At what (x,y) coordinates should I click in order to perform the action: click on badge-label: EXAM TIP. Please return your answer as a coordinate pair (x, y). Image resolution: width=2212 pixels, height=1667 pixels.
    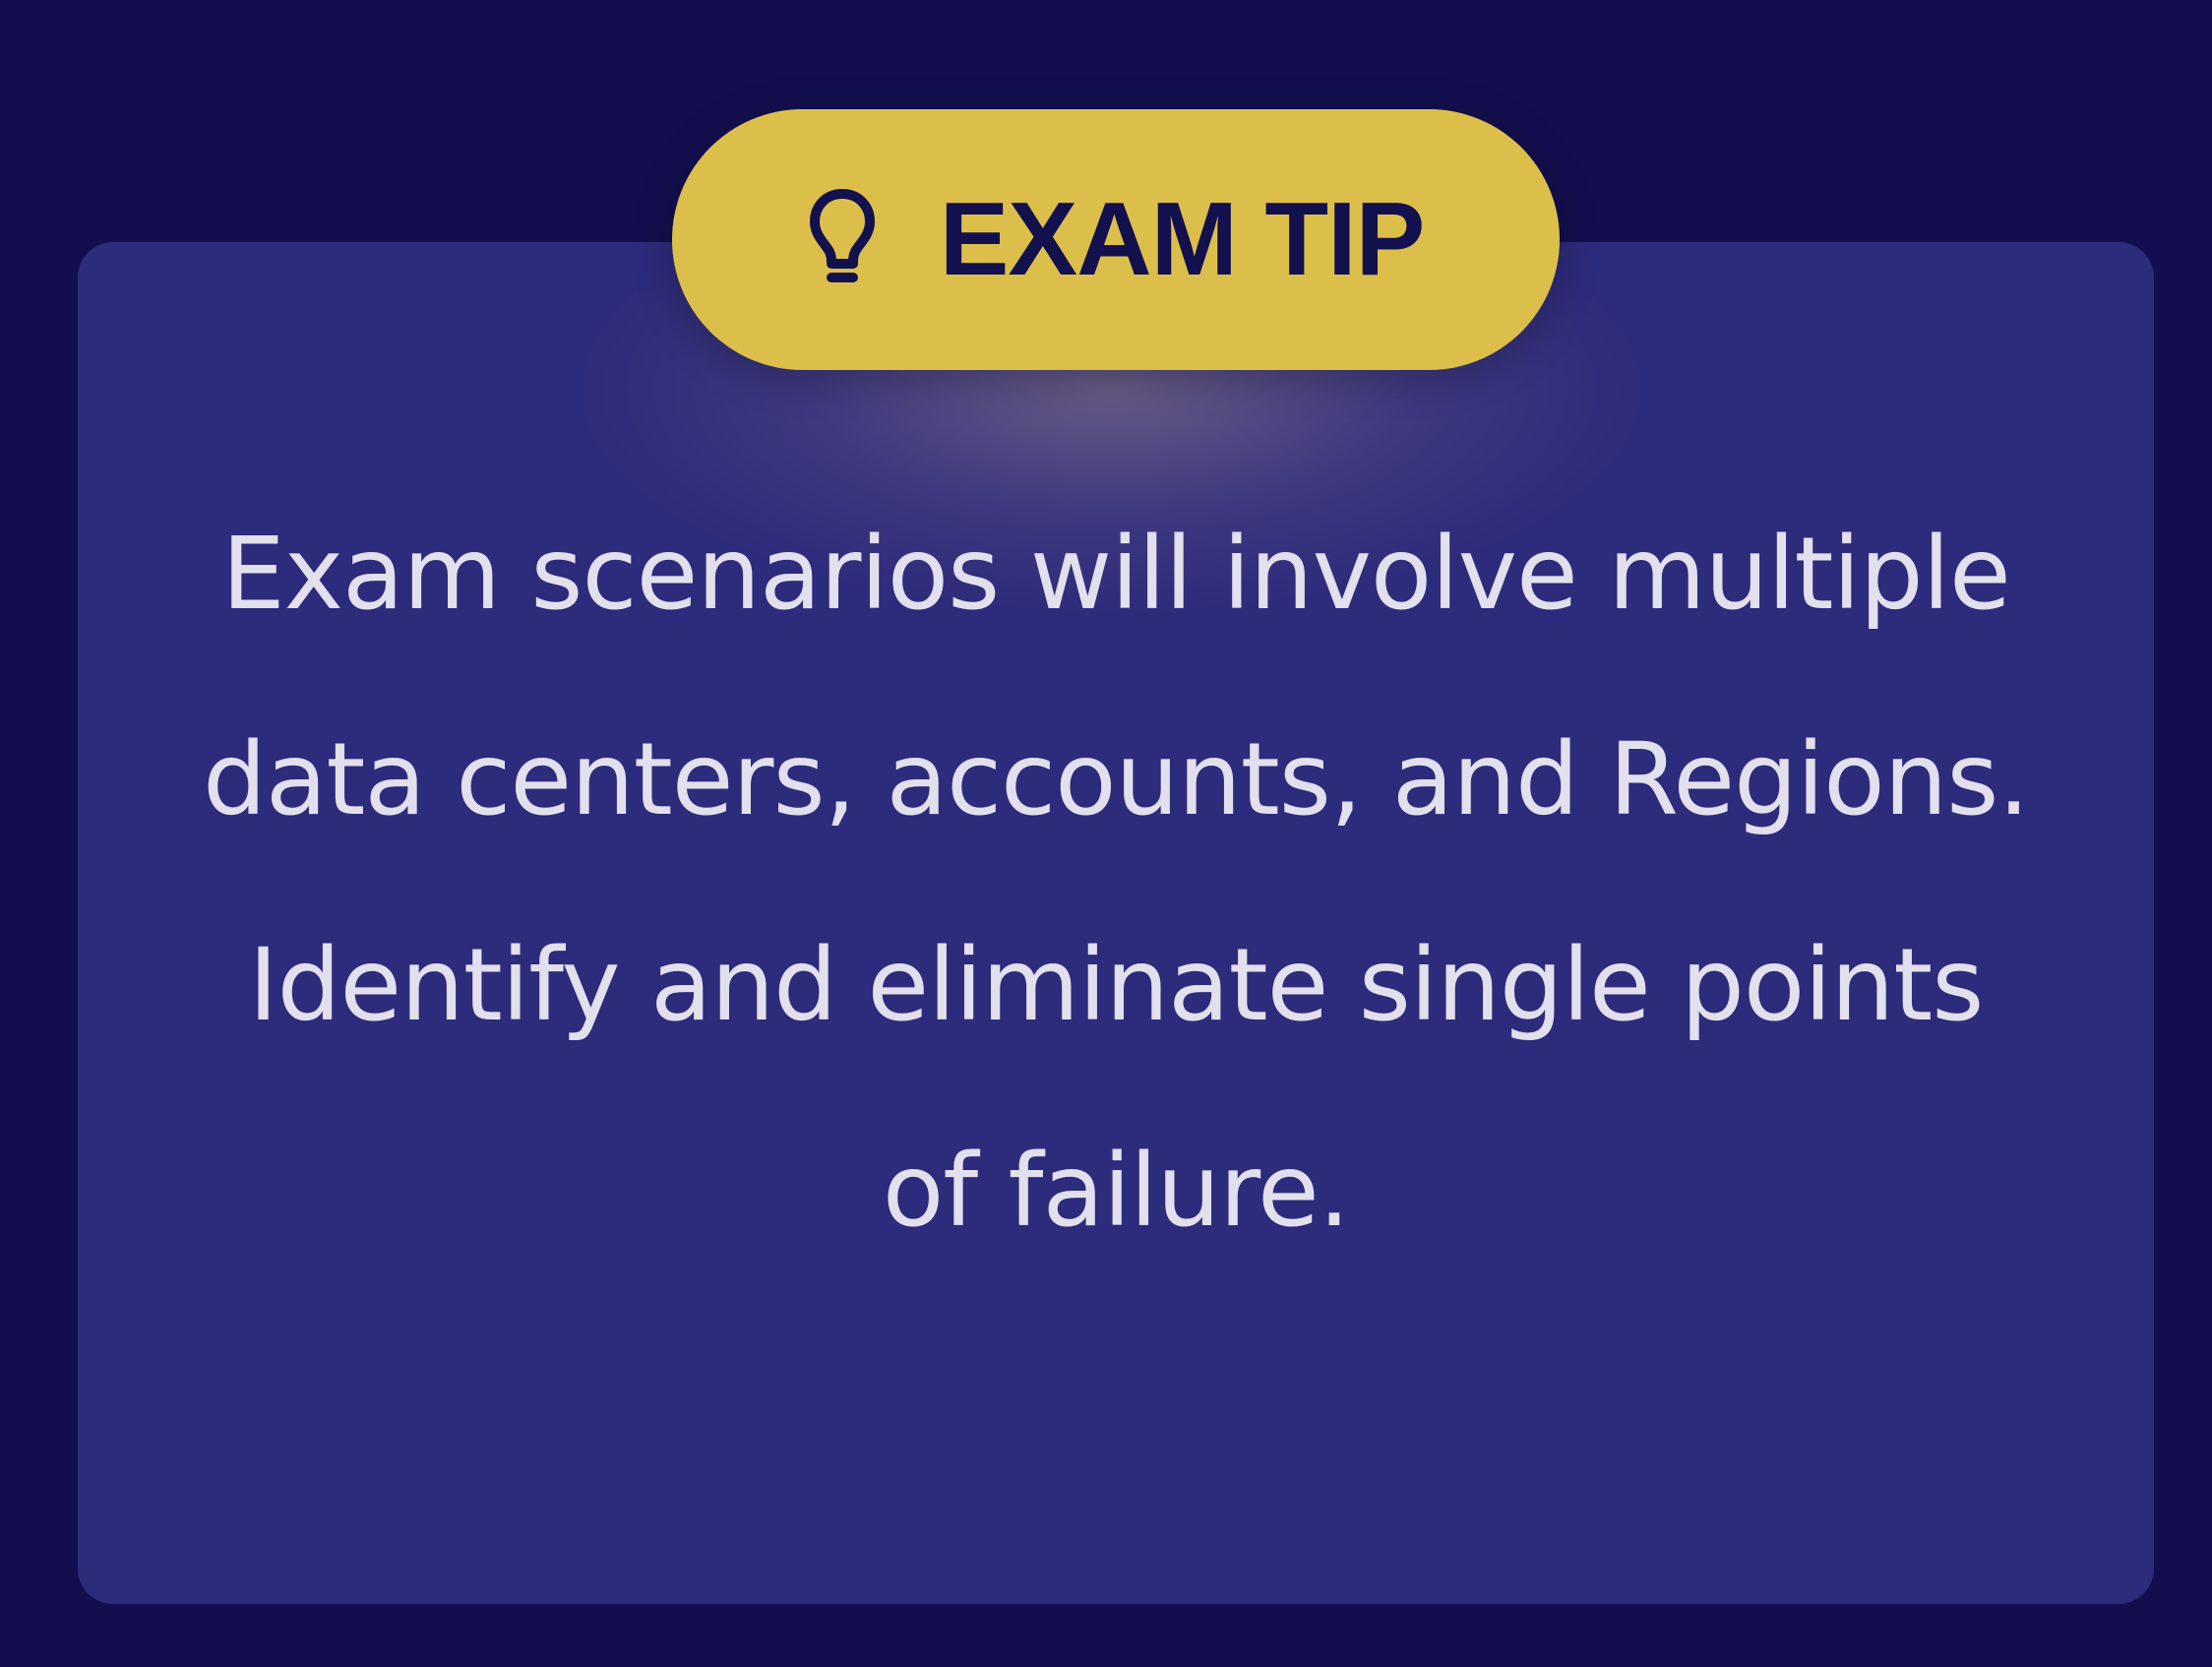
    Looking at the image, I should click on (1182, 239).